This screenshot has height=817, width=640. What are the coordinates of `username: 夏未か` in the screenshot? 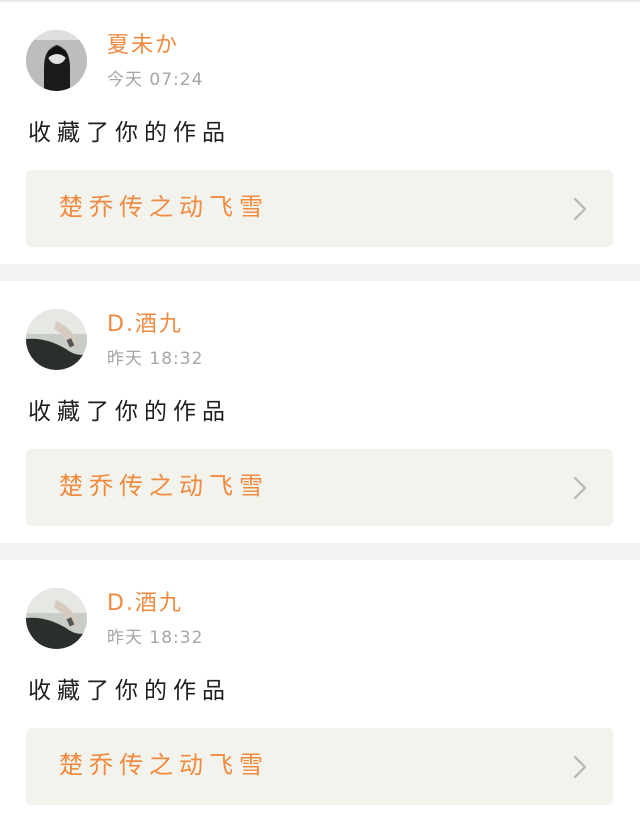 It's located at (143, 46).